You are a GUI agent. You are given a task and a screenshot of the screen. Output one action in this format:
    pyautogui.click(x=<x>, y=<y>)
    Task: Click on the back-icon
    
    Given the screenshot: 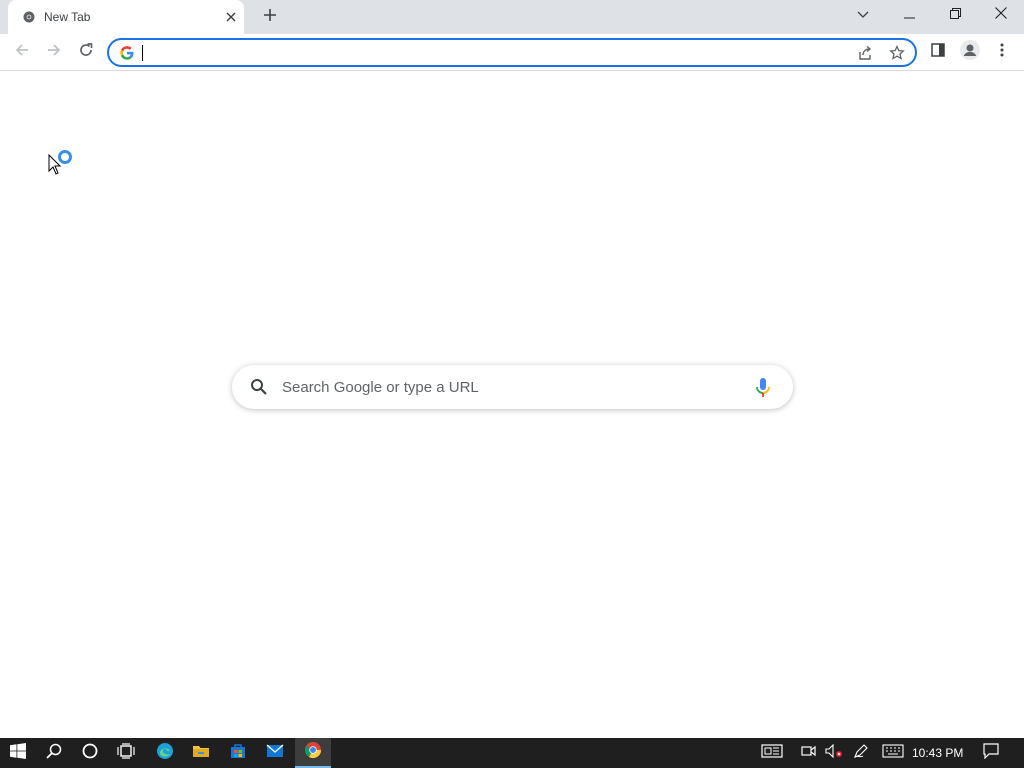 What is the action you would take?
    pyautogui.click(x=22, y=52)
    